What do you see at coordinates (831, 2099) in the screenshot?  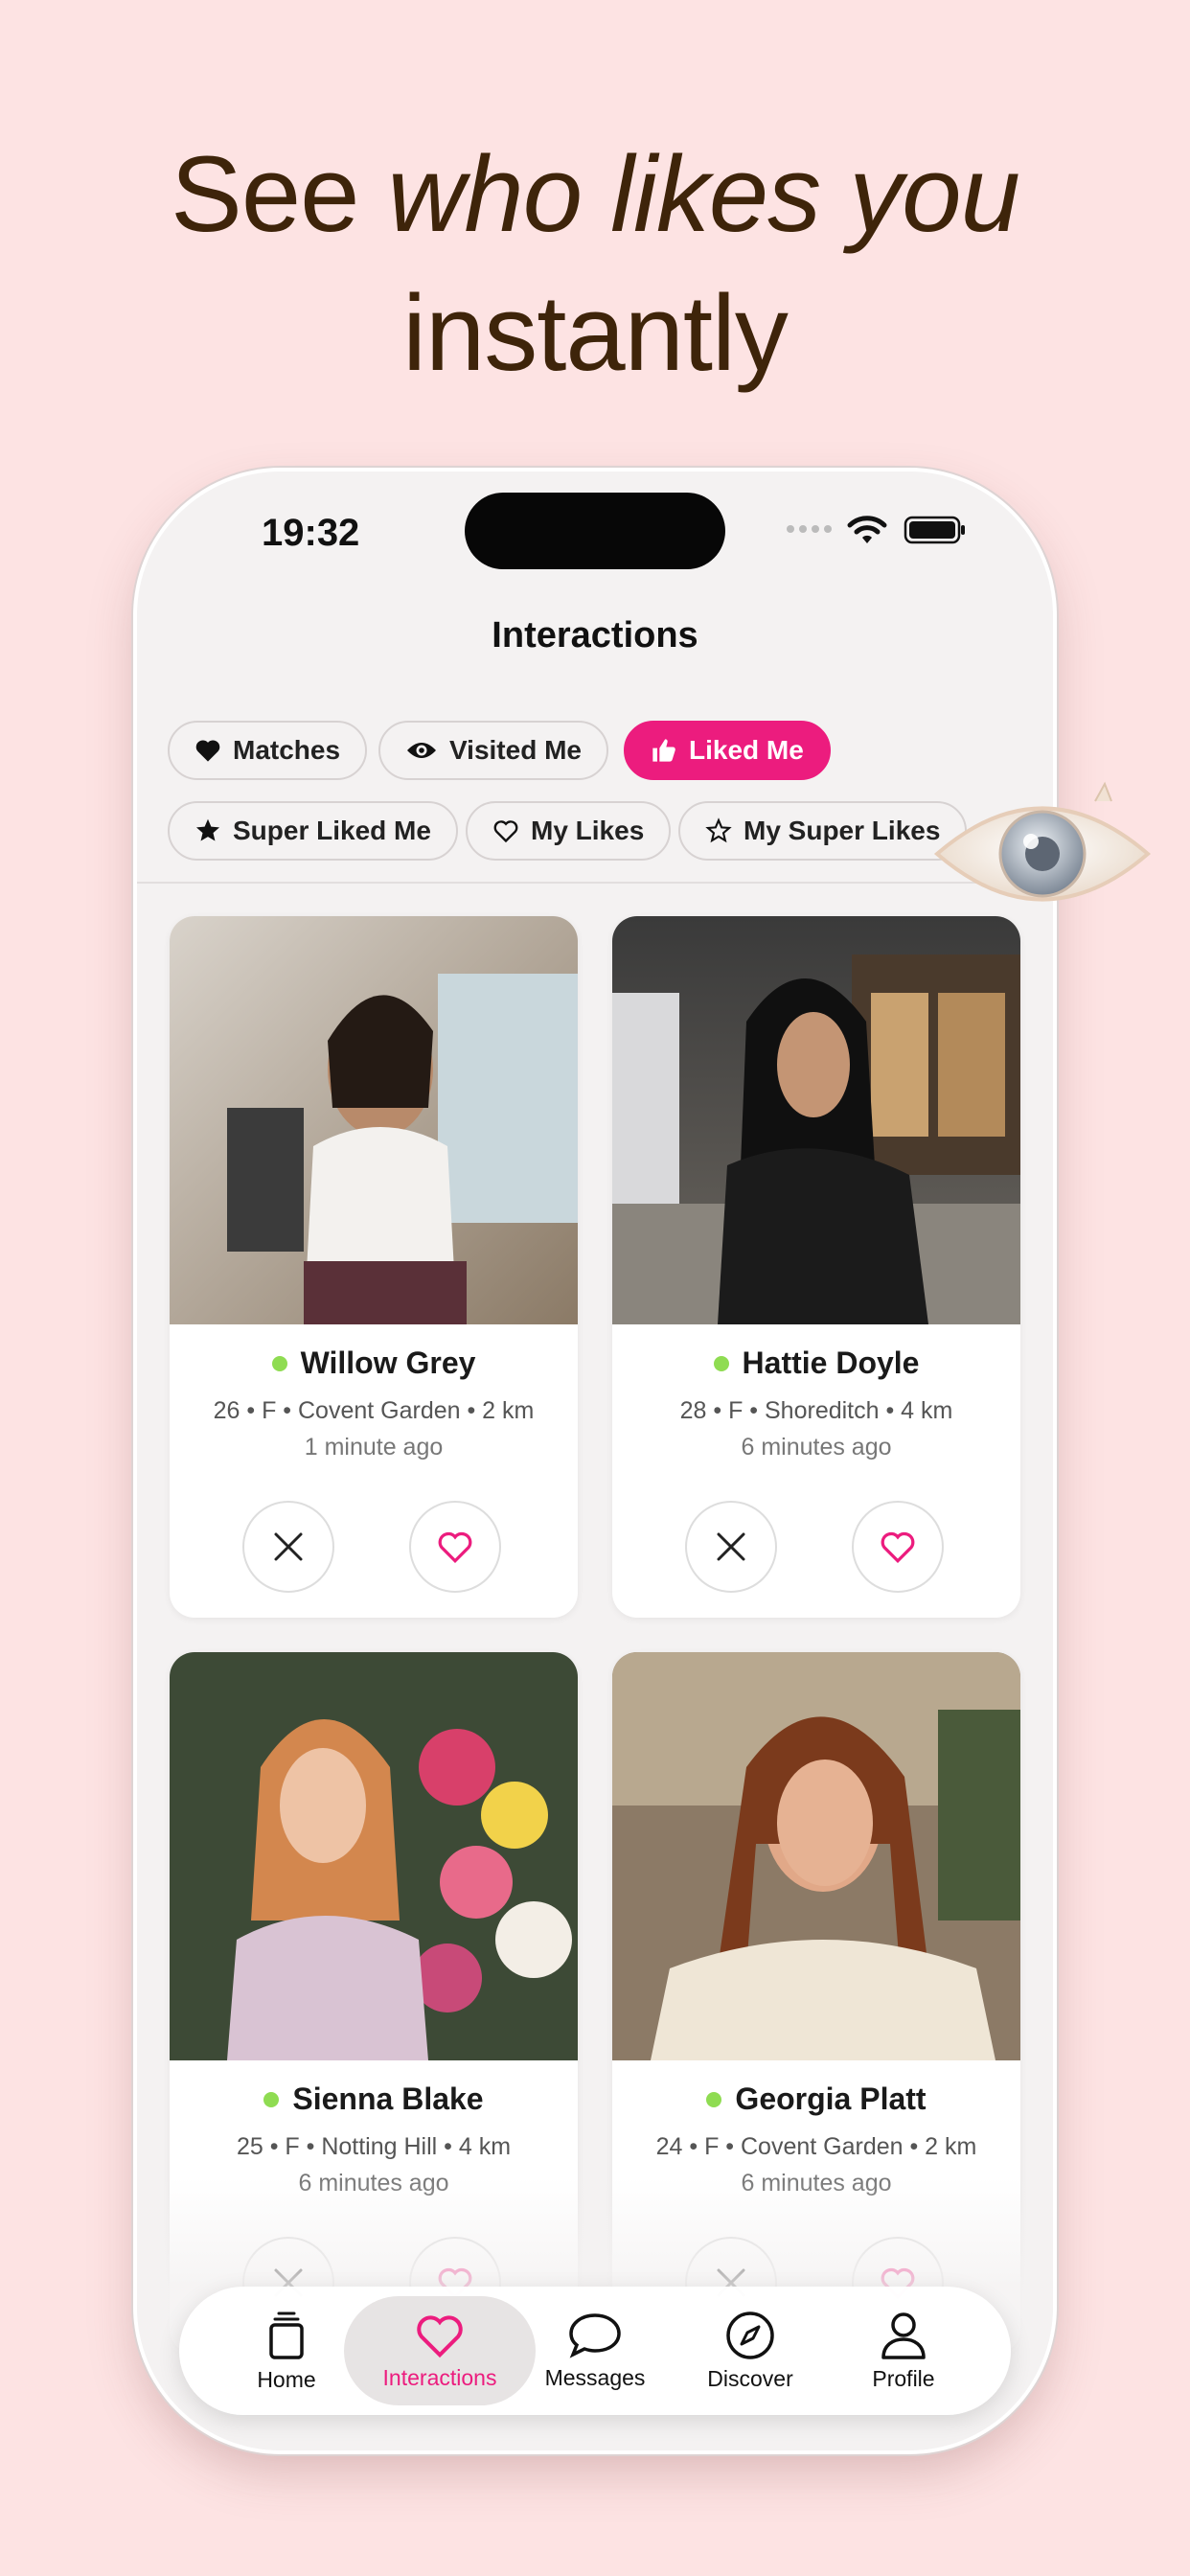 I see `profile-name: Georgia Platt` at bounding box center [831, 2099].